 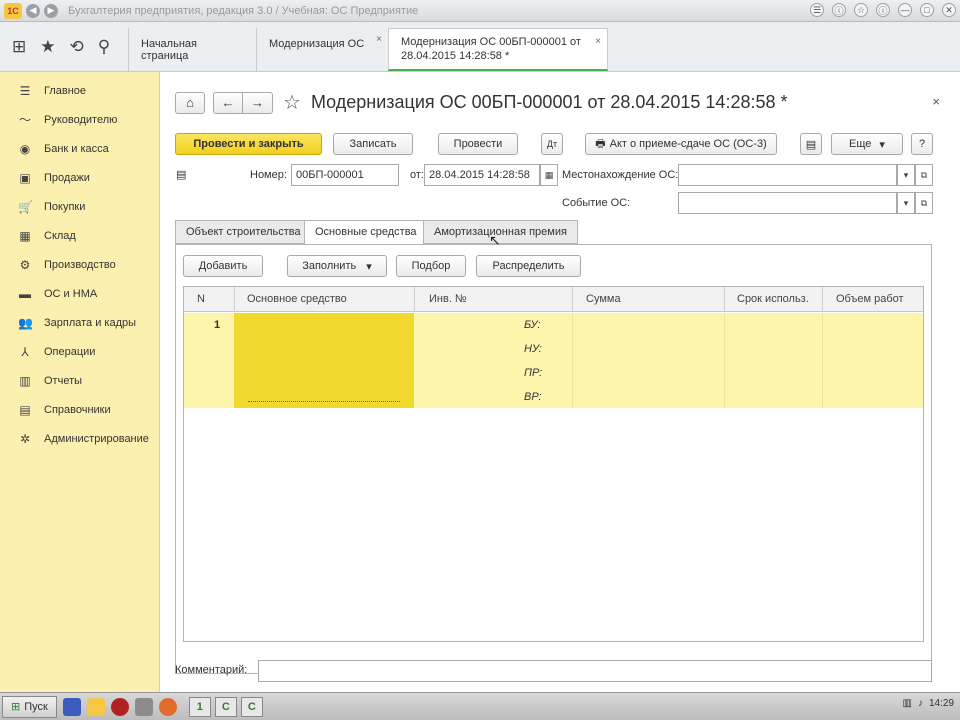 What do you see at coordinates (13, 10) in the screenshot?
I see `app-logo: 1С` at bounding box center [13, 10].